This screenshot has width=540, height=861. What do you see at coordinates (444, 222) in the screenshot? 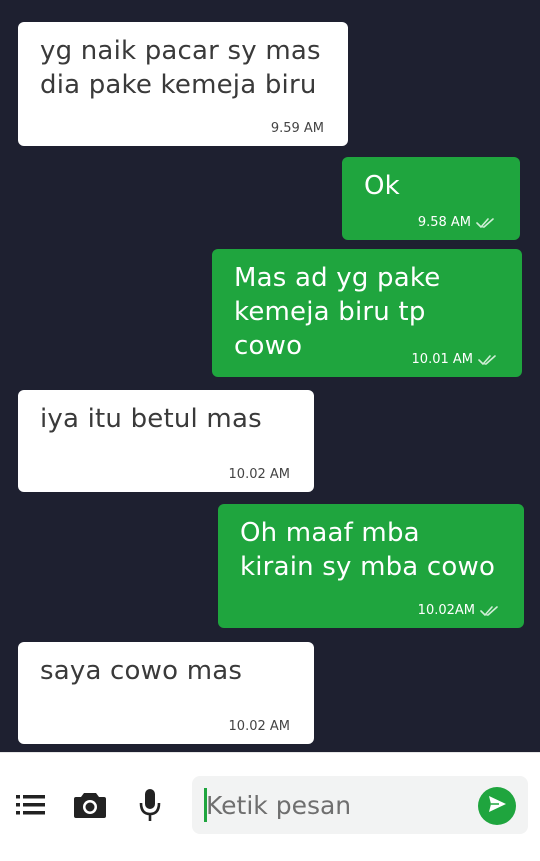
I see `message-time: 9.58 AM` at bounding box center [444, 222].